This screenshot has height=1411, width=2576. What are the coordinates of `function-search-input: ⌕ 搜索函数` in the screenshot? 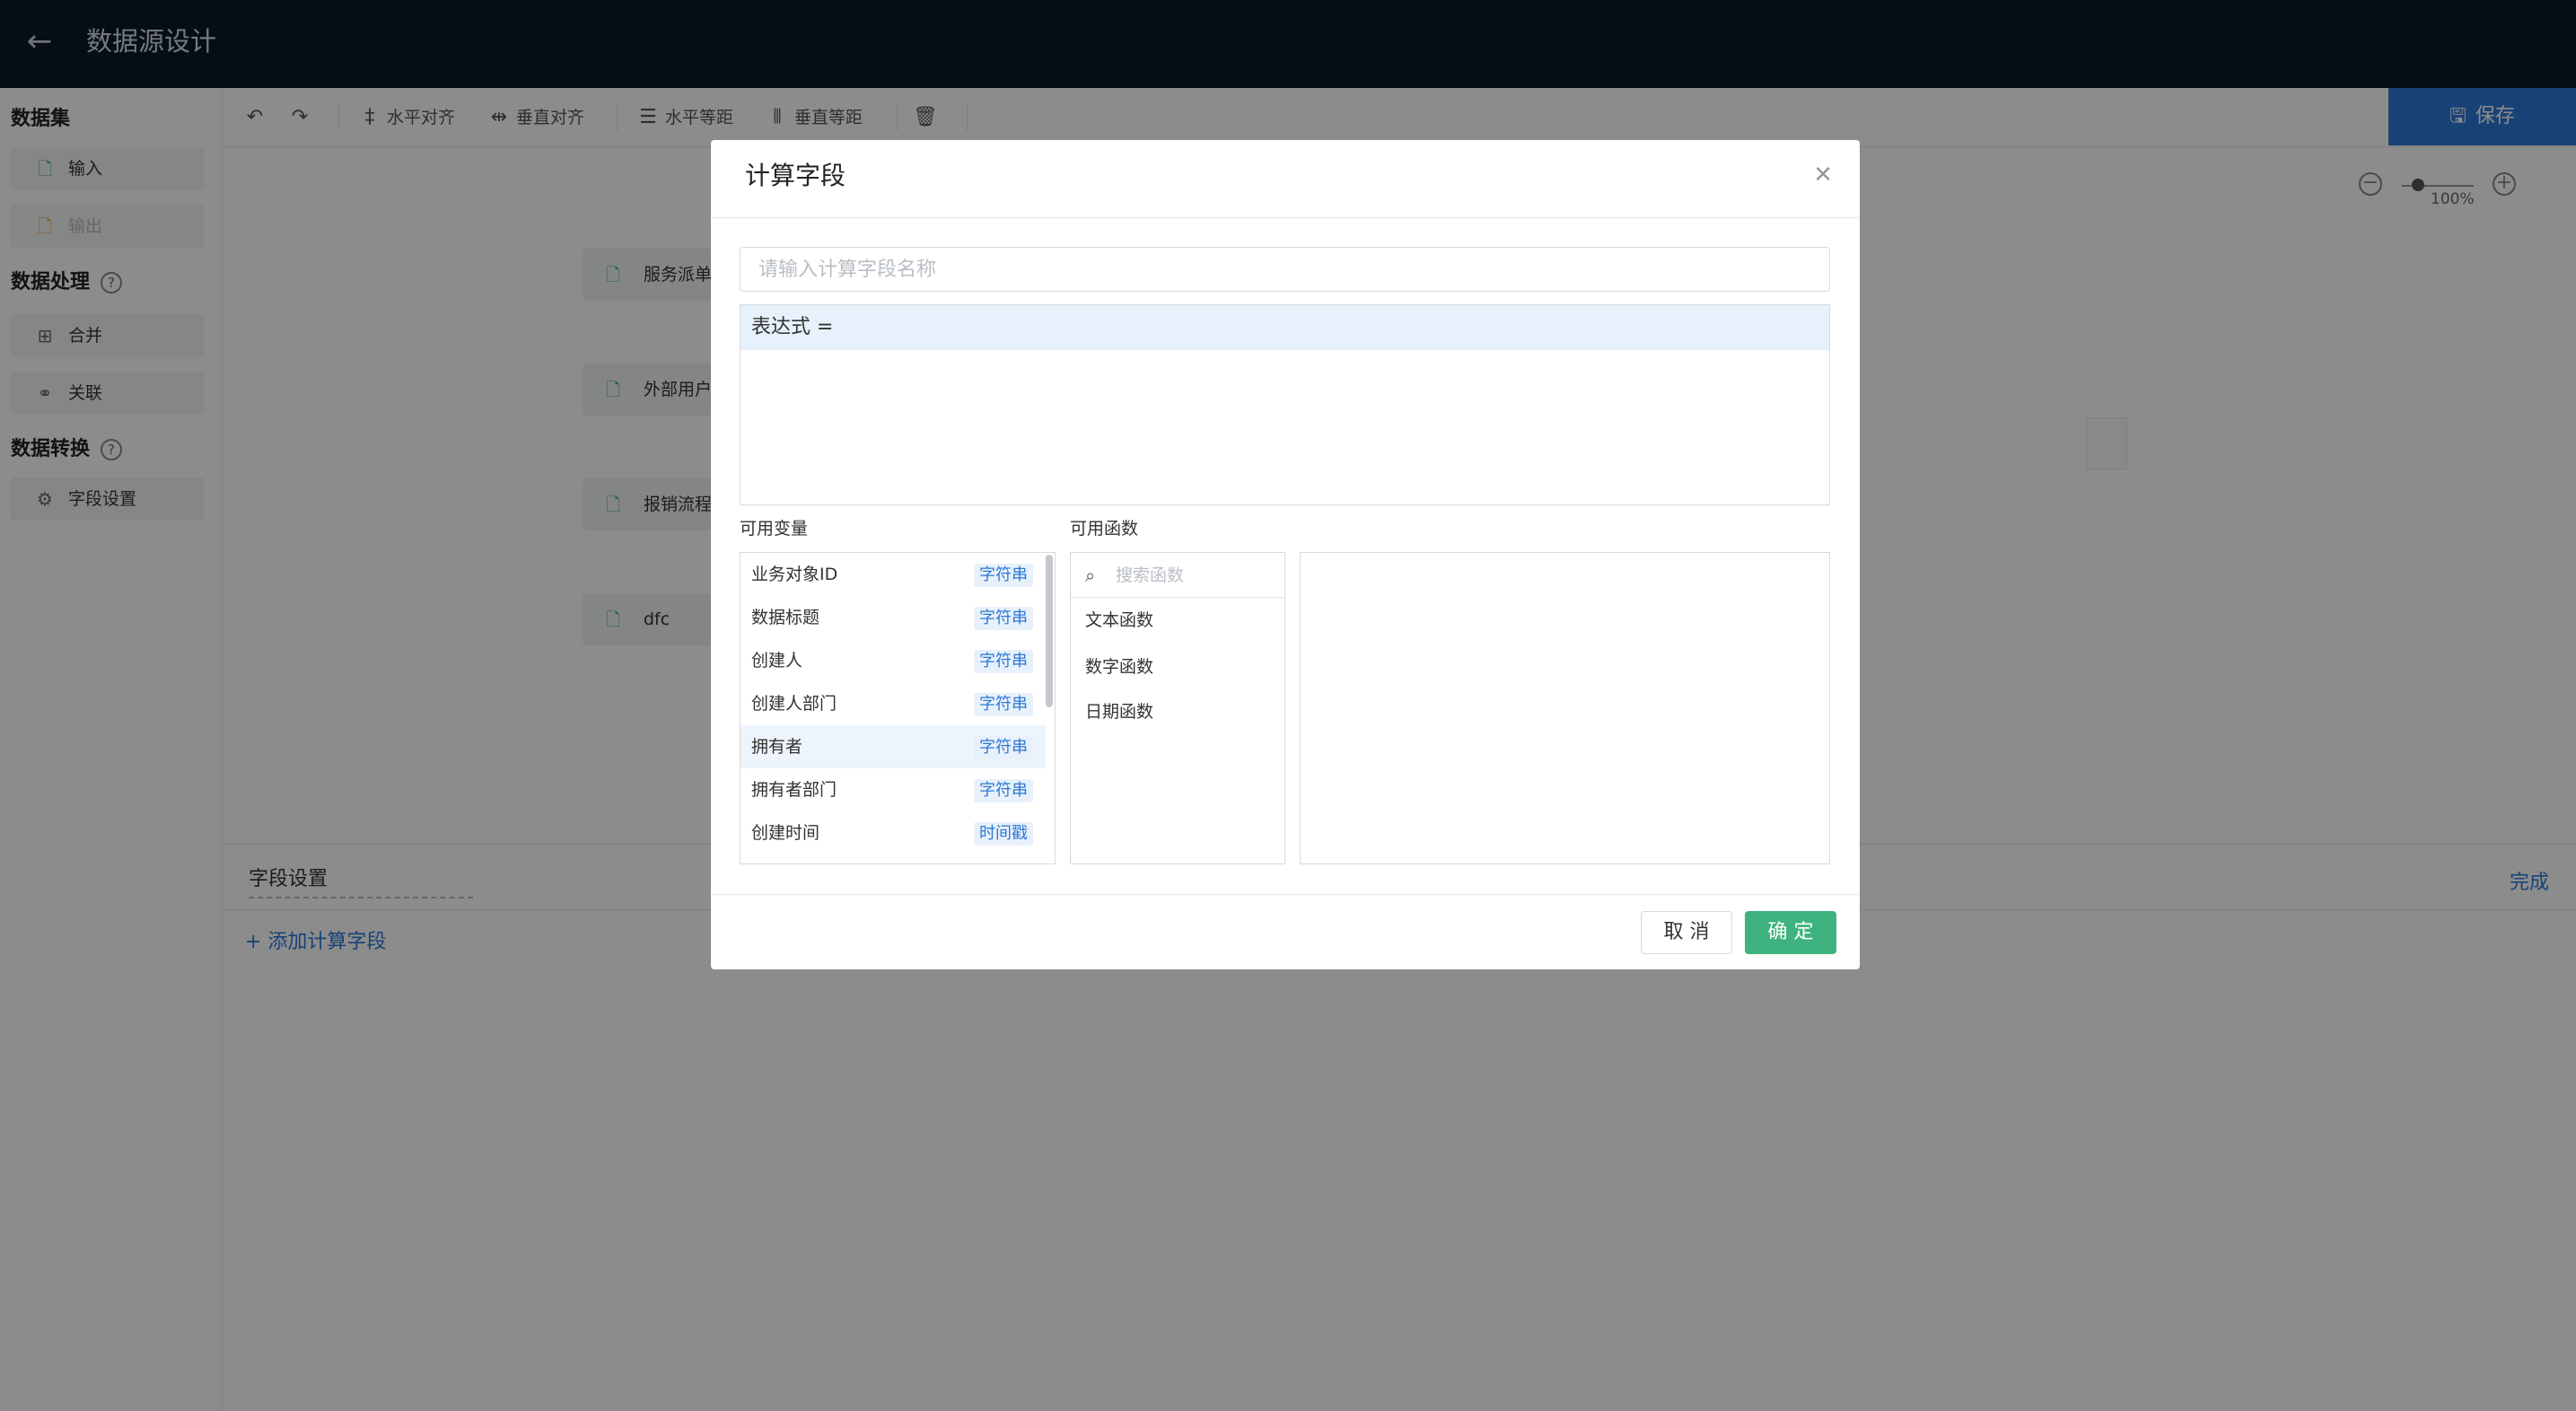 It's located at (1177, 575).